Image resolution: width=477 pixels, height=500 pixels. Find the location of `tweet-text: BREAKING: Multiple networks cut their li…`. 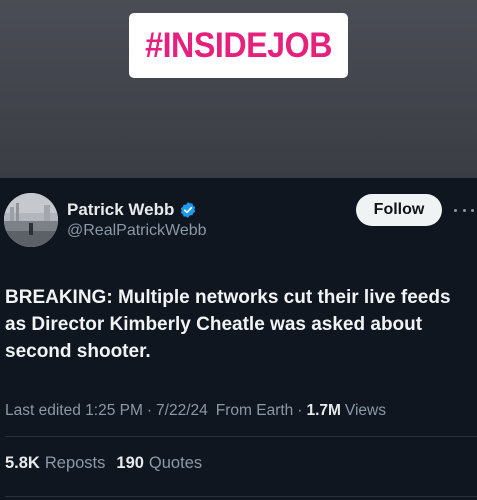

tweet-text: BREAKING: Multiple networks cut their li… is located at coordinates (228, 324).